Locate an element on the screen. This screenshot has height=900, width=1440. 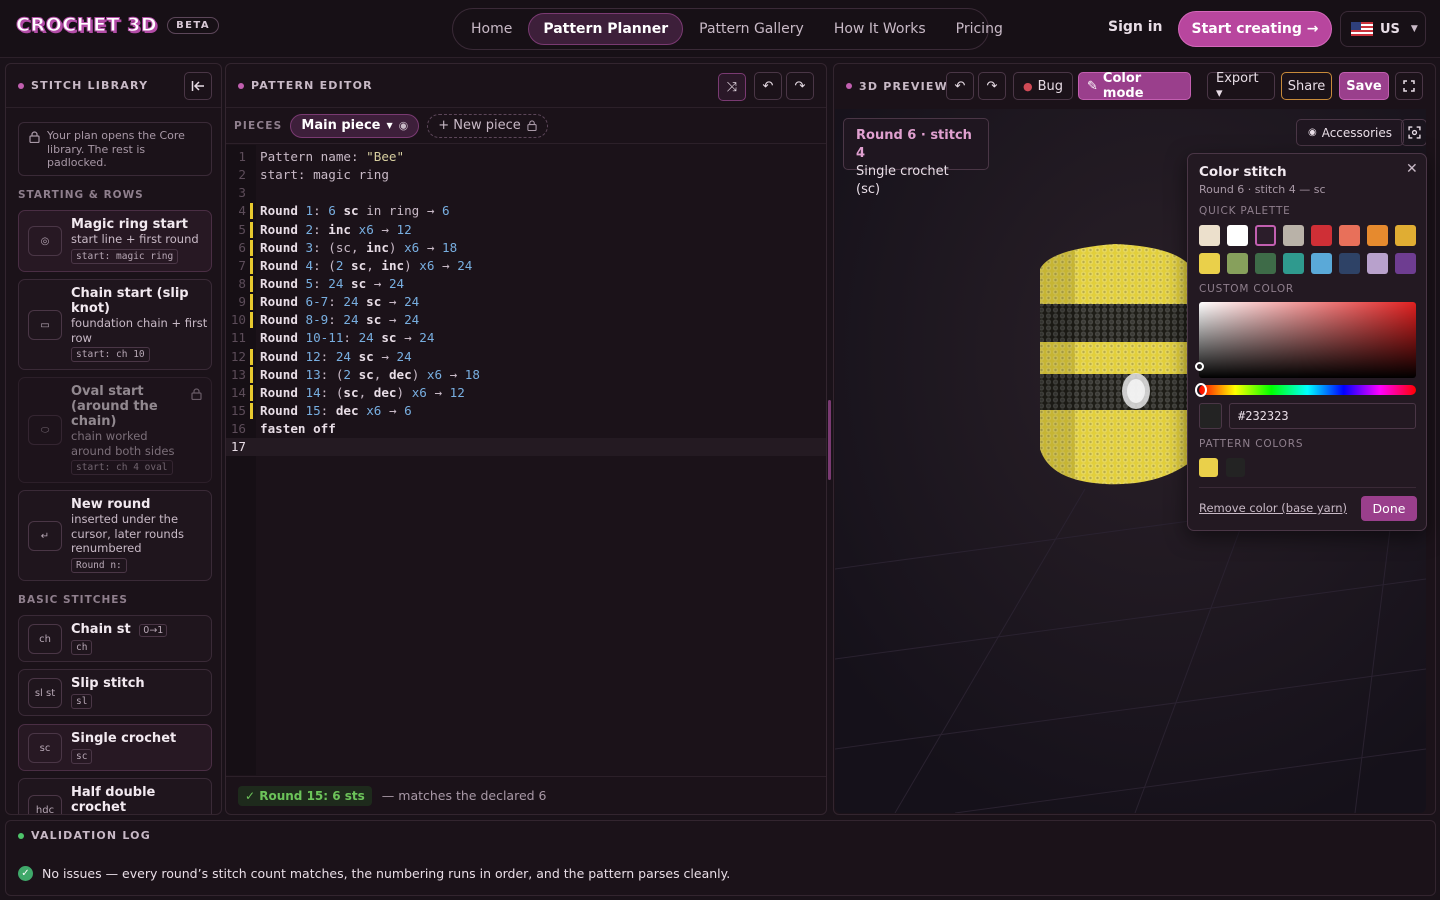
export-label: Export ▾ is located at coordinates (1237, 86).